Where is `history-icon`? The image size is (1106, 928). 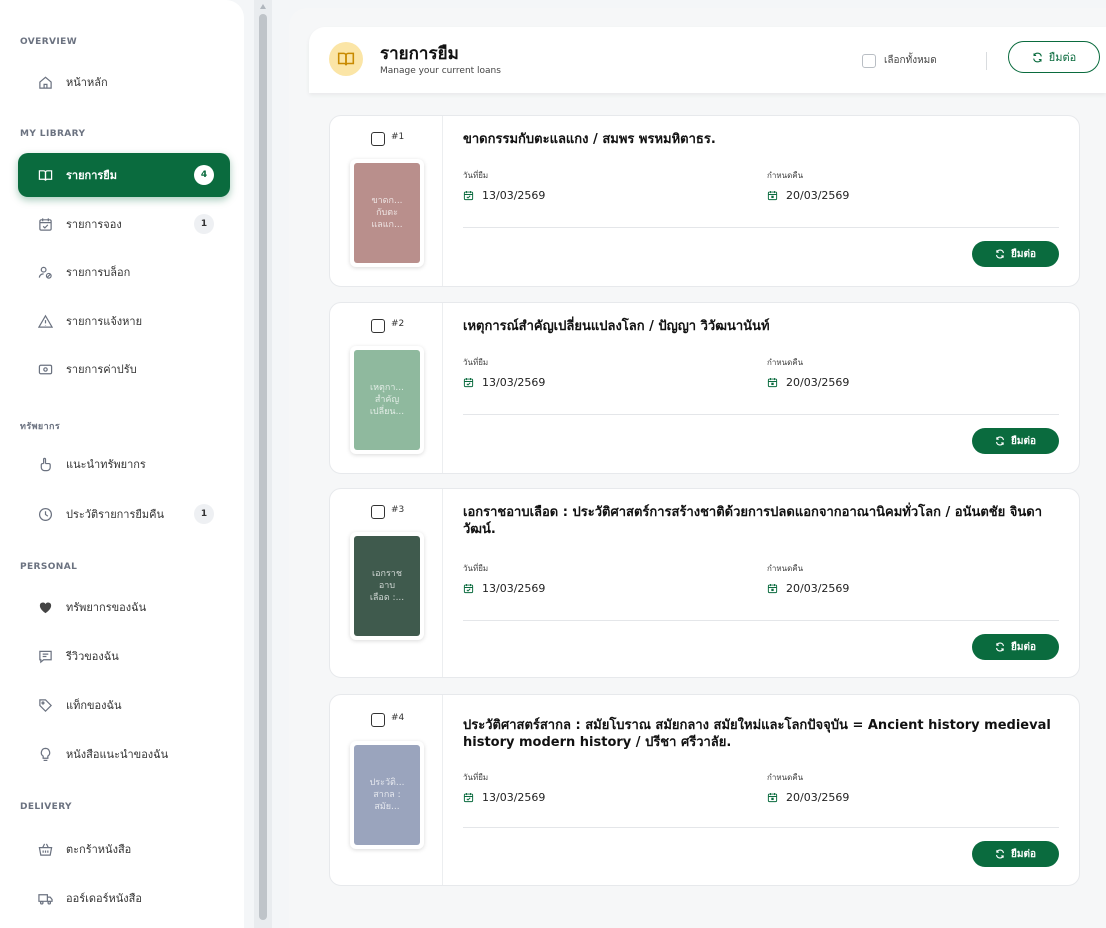
history-icon is located at coordinates (45, 514).